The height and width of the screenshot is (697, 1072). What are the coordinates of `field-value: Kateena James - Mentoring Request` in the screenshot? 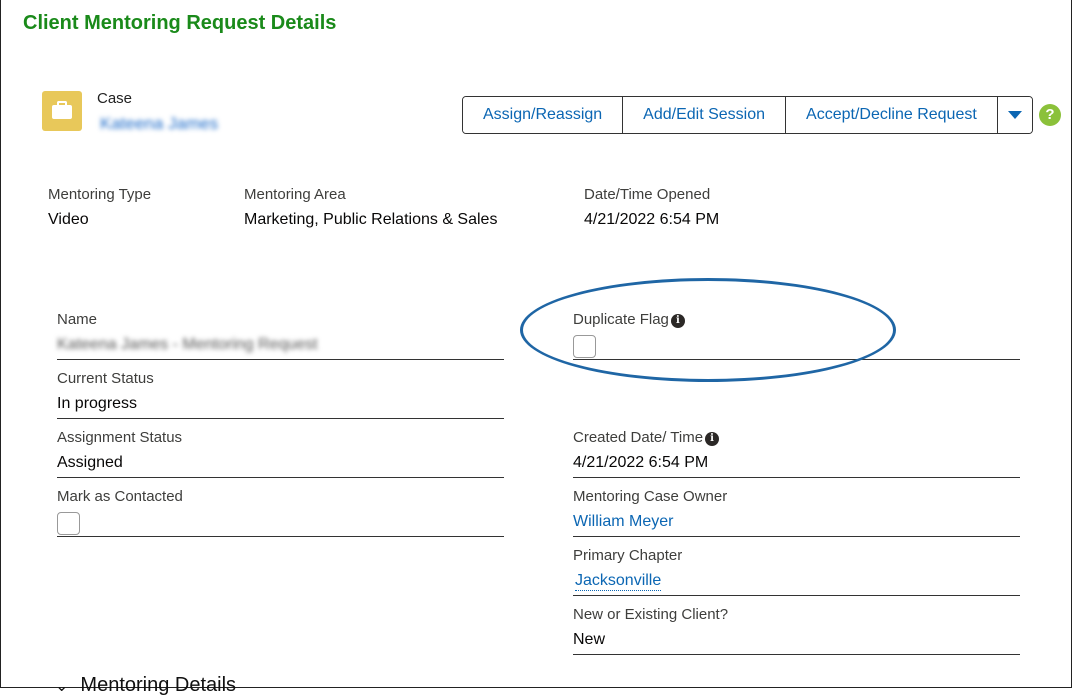 It's located at (187, 344).